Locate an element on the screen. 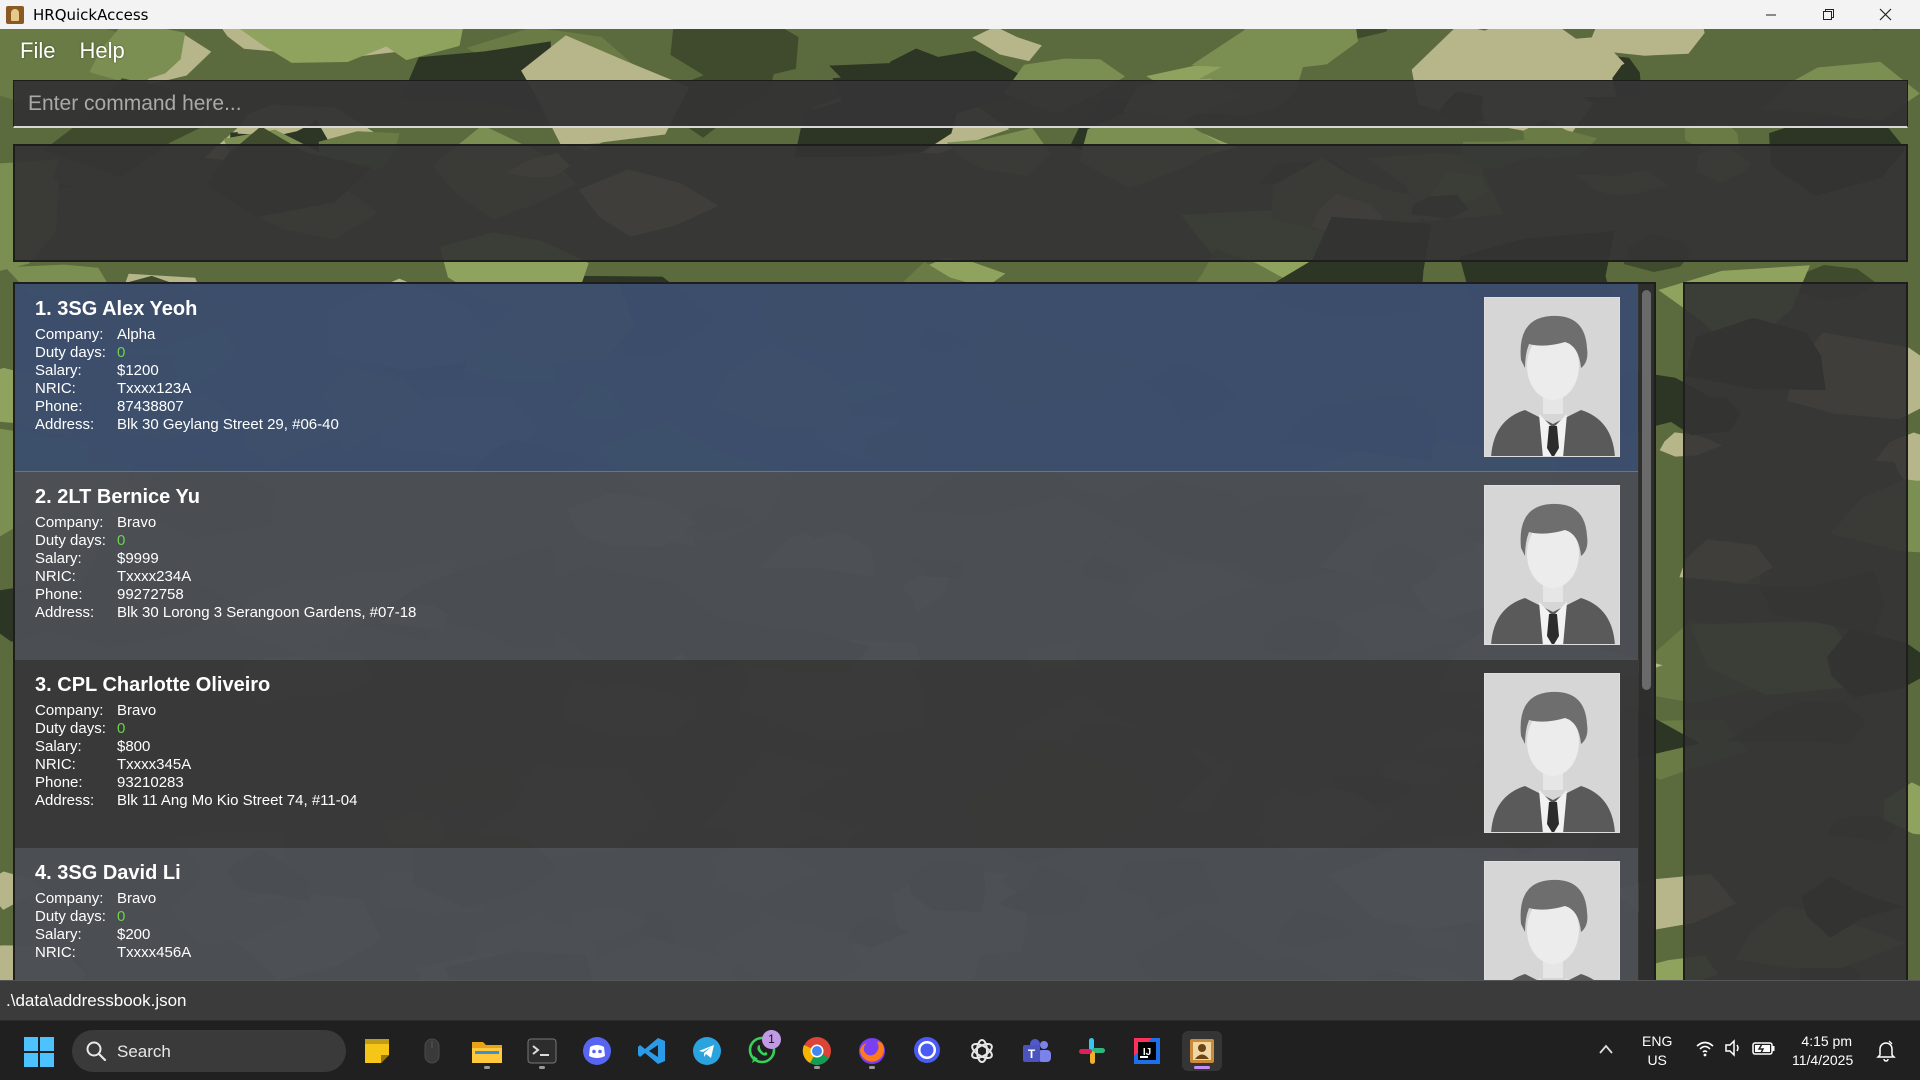  person-field-phone: Phone: 93210283 is located at coordinates (109, 782).